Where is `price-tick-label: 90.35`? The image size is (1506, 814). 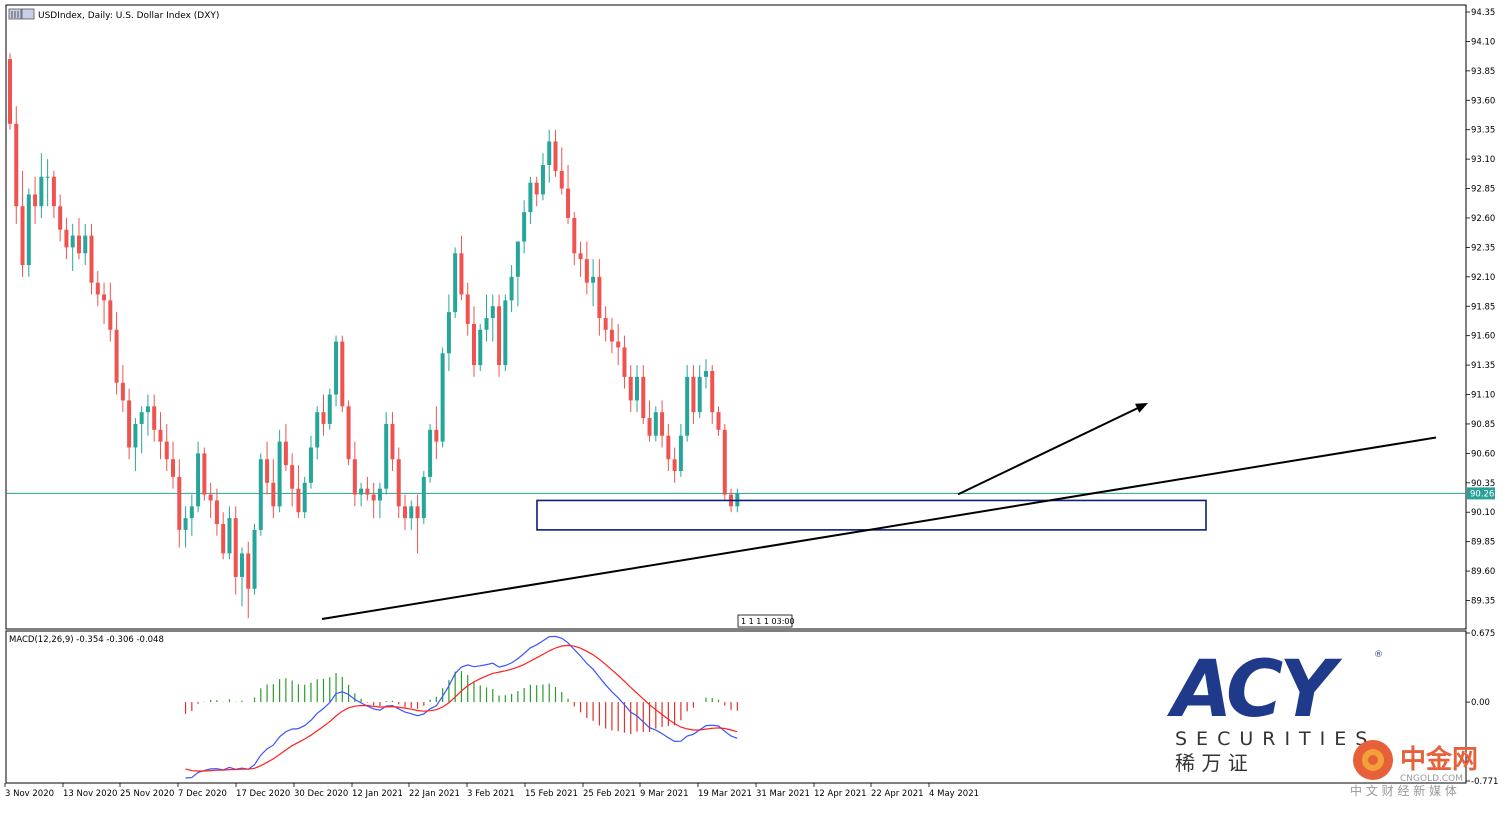 price-tick-label: 90.35 is located at coordinates (1483, 484).